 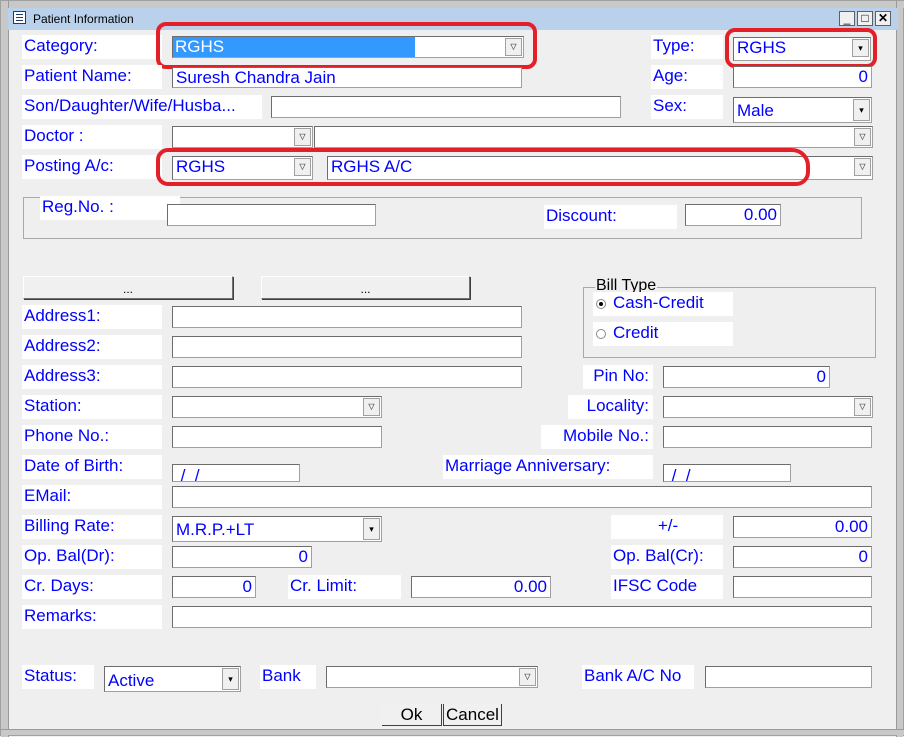 What do you see at coordinates (92, 47) in the screenshot?
I see `category-label: Category:` at bounding box center [92, 47].